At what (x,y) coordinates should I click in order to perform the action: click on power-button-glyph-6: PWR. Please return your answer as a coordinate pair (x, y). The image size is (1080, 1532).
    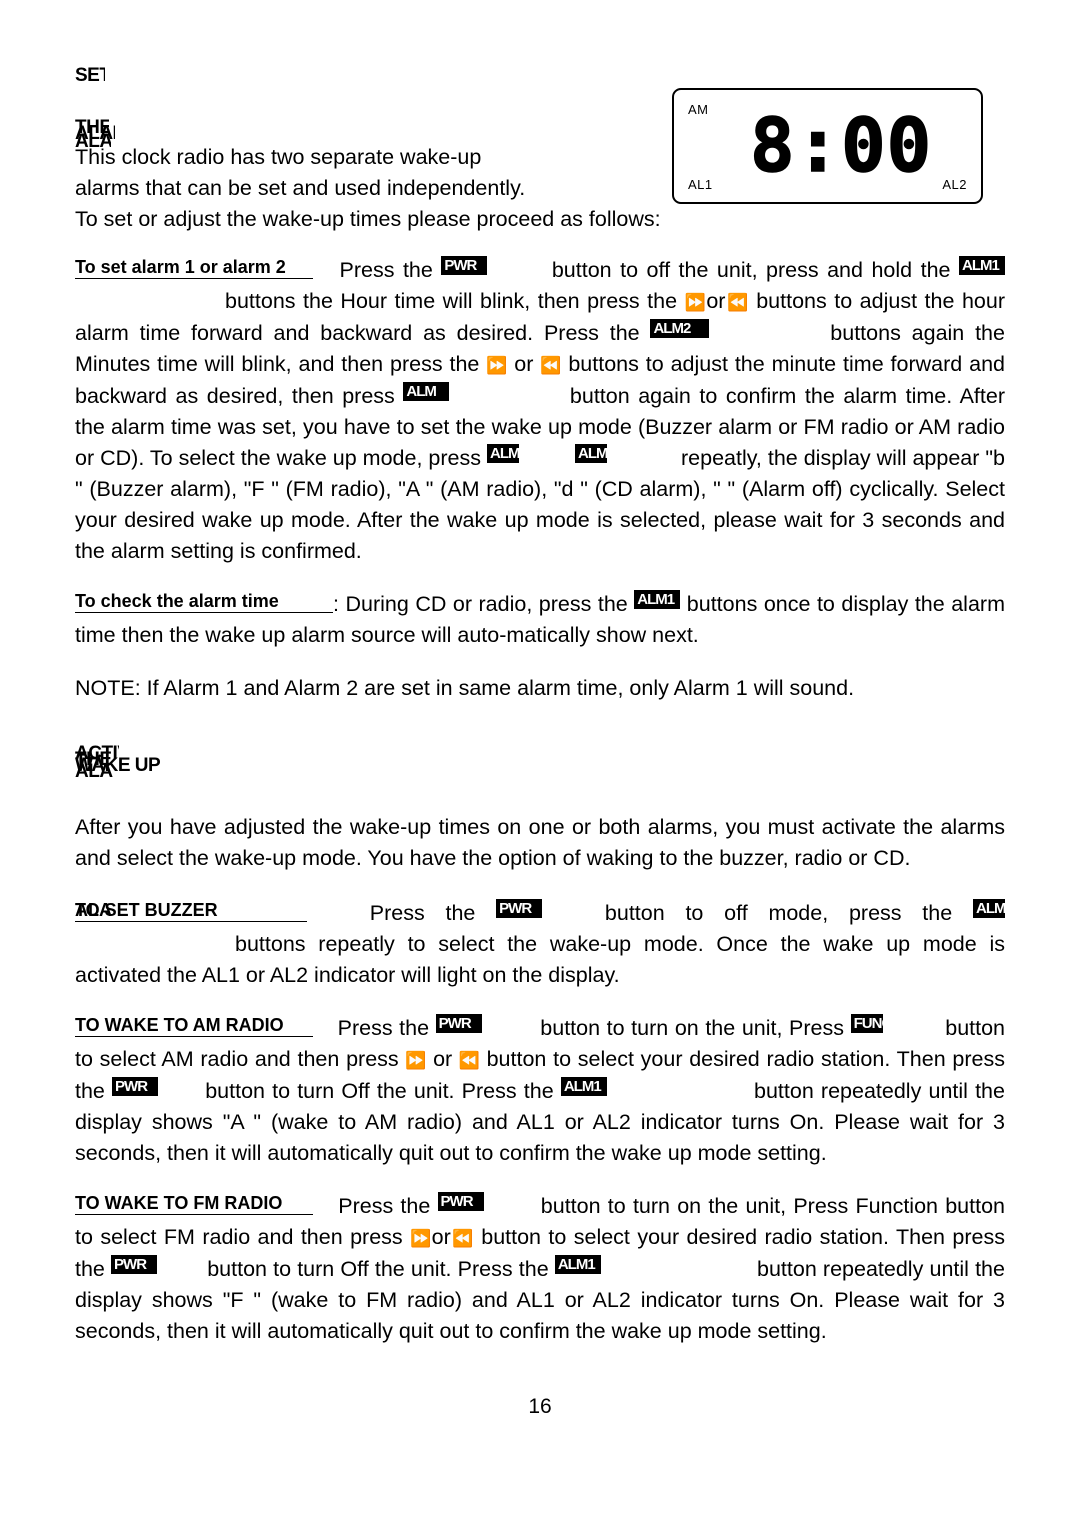
    Looking at the image, I should click on (134, 1264).